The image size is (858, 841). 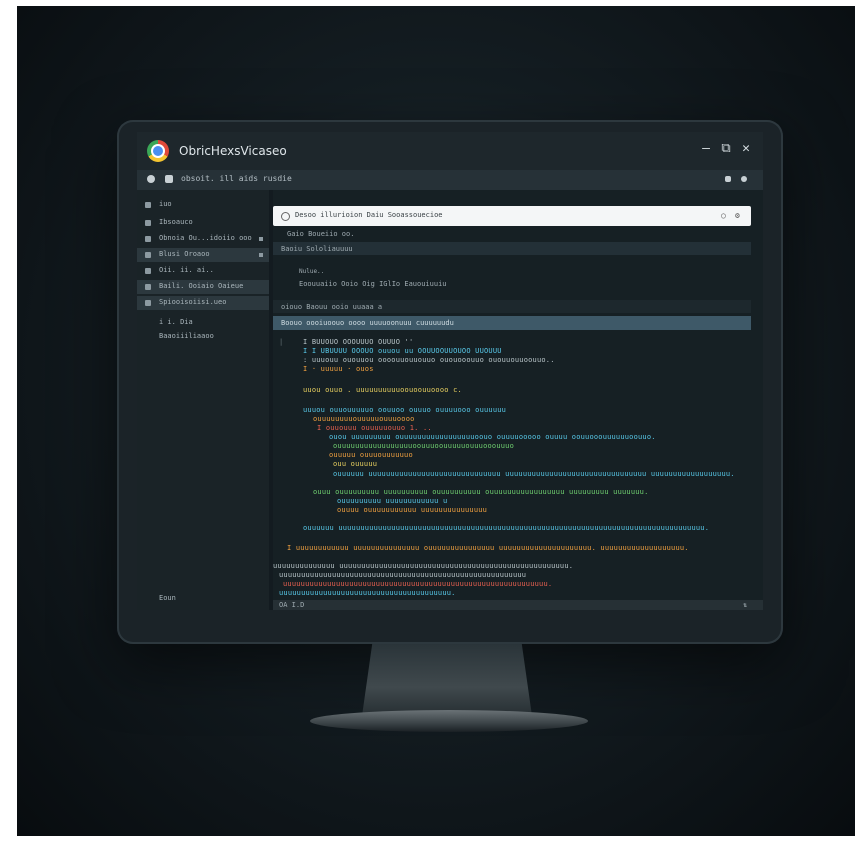 I want to click on menu-icon: ⚙, so click(x=737, y=215).